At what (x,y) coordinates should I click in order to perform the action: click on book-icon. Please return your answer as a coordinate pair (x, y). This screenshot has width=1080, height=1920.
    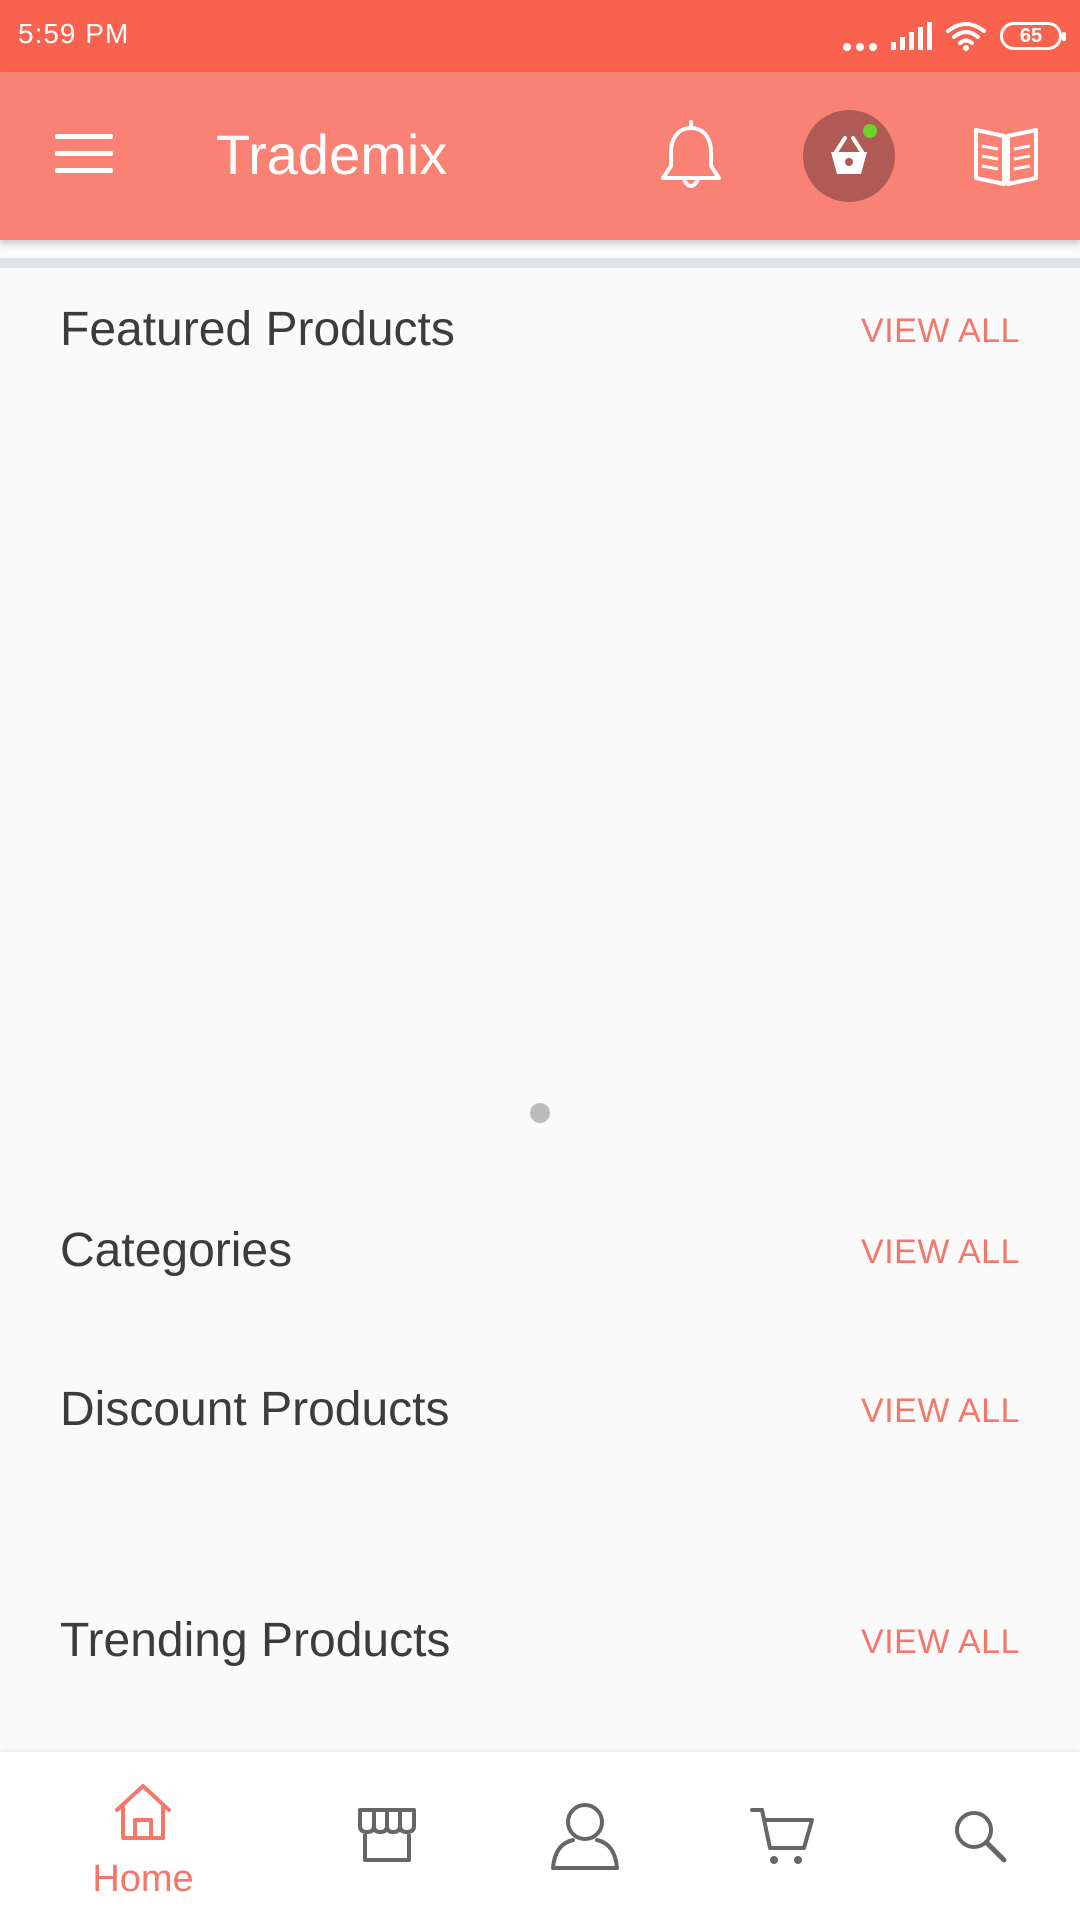
    Looking at the image, I should click on (1006, 156).